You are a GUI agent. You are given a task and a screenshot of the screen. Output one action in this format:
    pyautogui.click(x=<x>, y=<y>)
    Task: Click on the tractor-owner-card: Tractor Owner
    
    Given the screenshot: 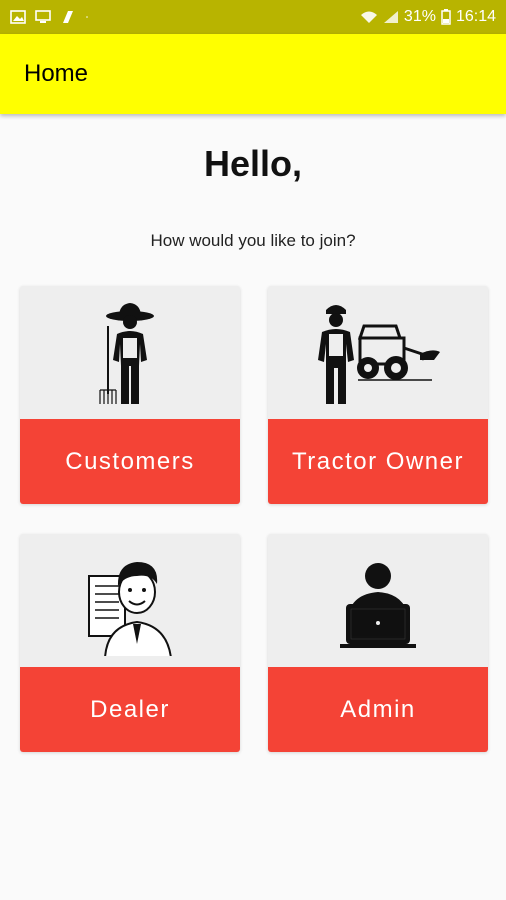 What is the action you would take?
    pyautogui.click(x=378, y=395)
    